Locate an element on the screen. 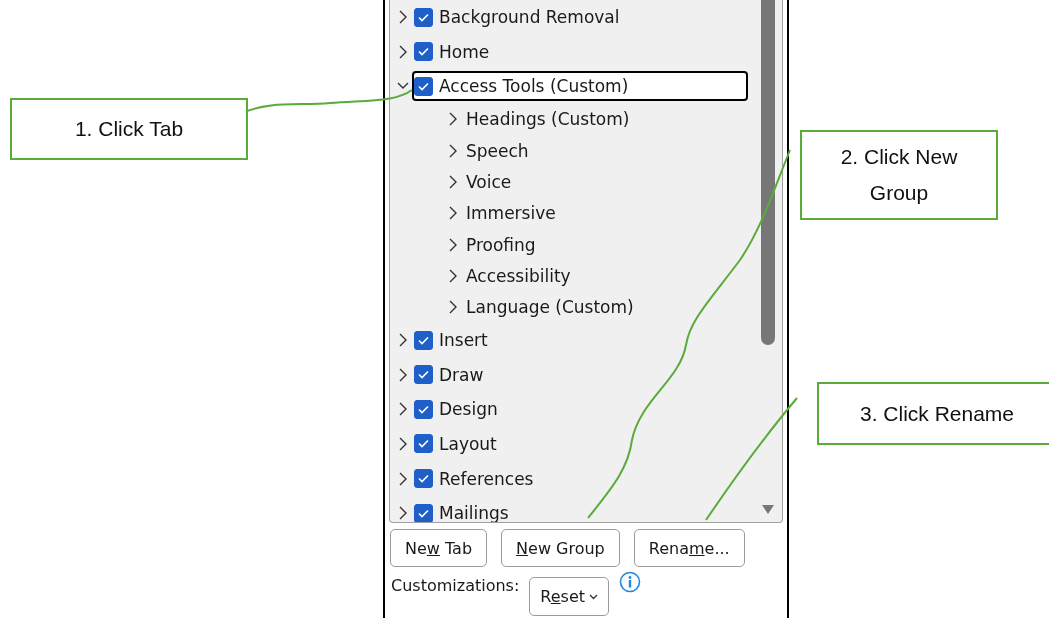 The image size is (1049, 618). callout-note: 3. Click Rename is located at coordinates (933, 413).